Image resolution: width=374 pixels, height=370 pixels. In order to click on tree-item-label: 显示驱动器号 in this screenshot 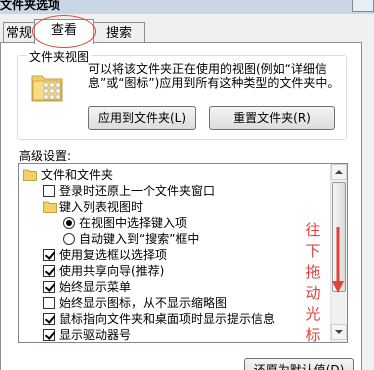, I will do `click(95, 335)`.